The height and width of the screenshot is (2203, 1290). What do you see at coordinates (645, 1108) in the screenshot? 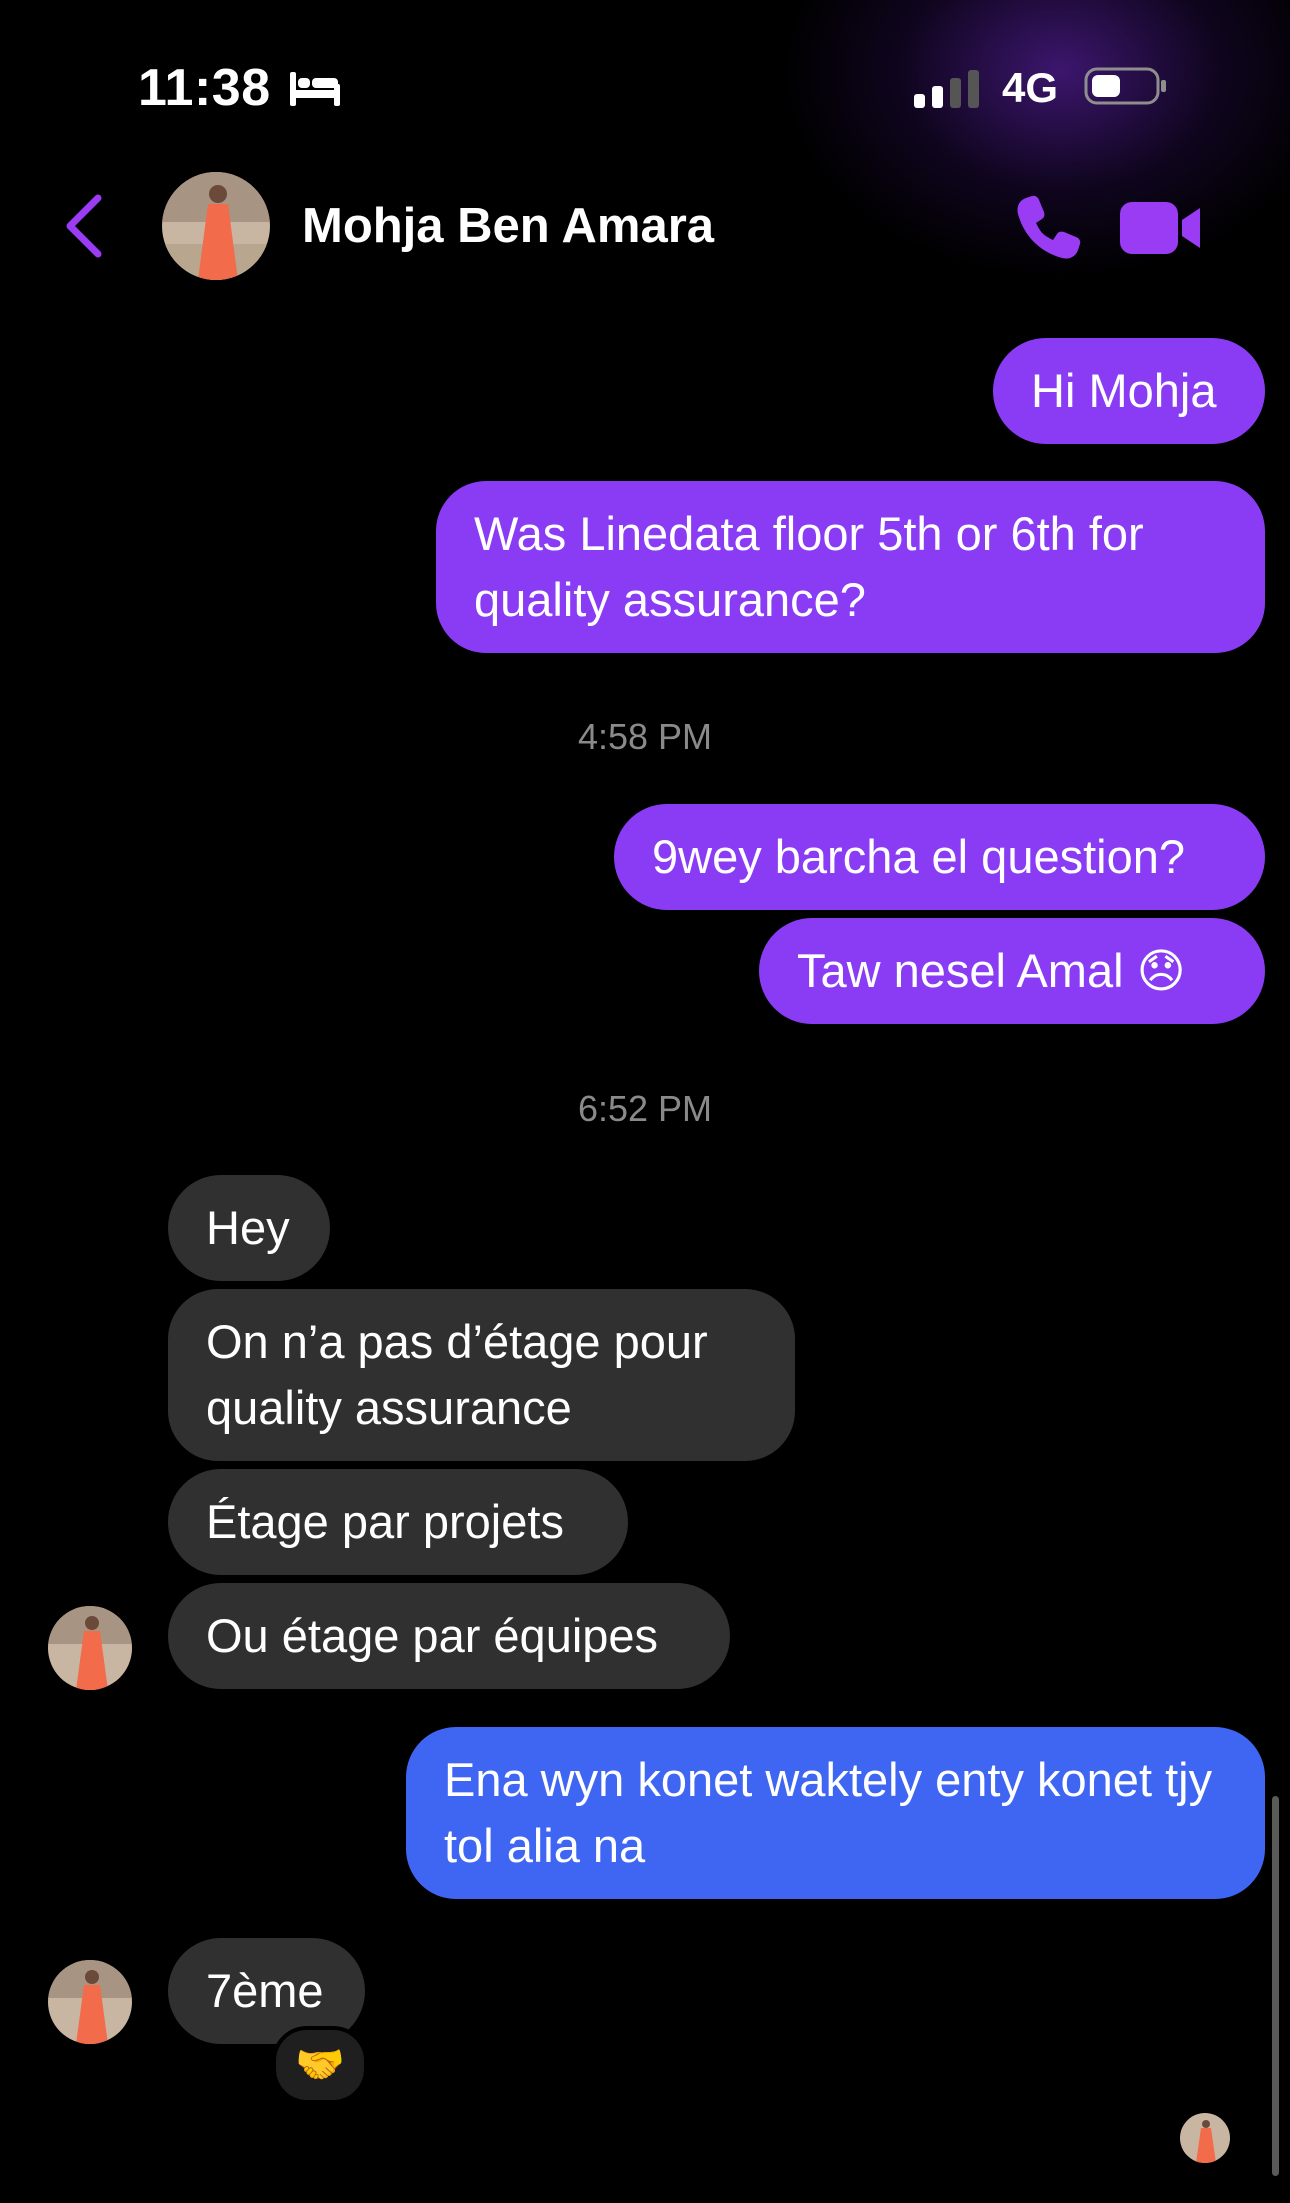
I see `timestamp: 6:52 PM` at bounding box center [645, 1108].